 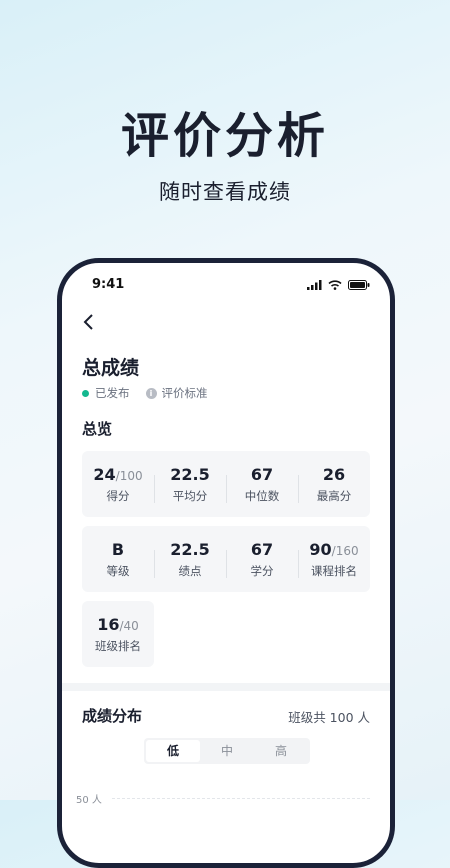 I want to click on stat-label: 最高分, so click(x=334, y=495).